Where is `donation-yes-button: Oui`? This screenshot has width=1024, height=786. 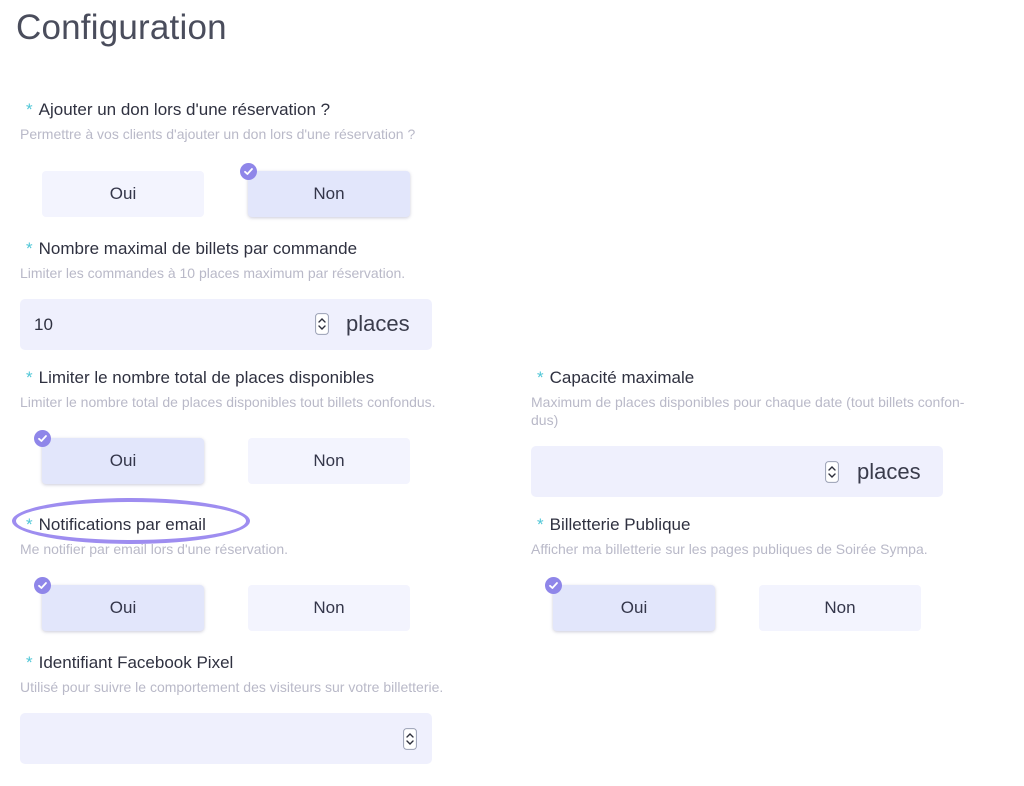
donation-yes-button: Oui is located at coordinates (123, 194).